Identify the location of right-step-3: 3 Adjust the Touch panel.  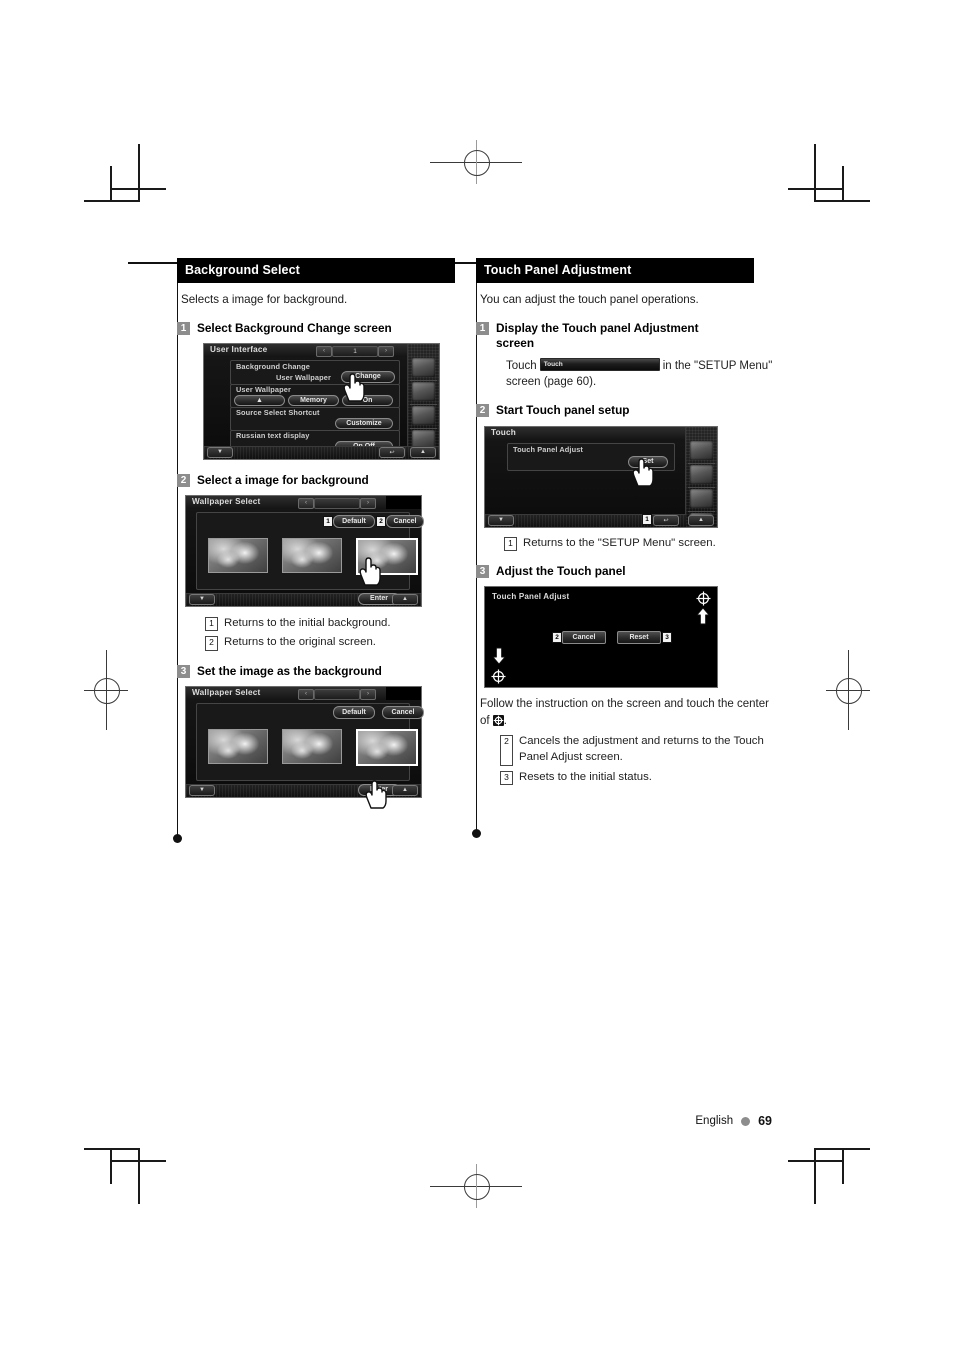
(626, 571).